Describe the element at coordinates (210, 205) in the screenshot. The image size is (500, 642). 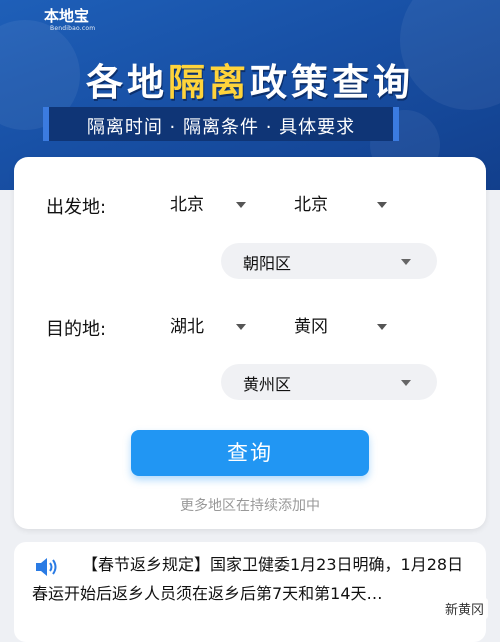
I see `origin-province-select: 北京` at that location.